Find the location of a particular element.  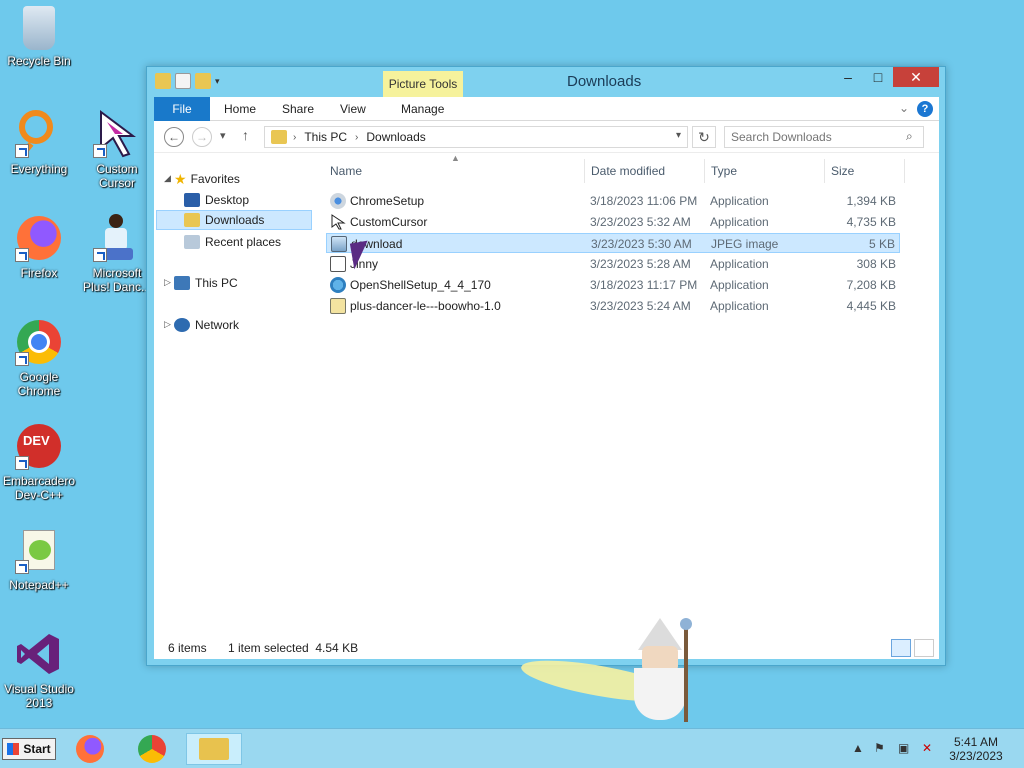

nav-item-recent-places: Recent places is located at coordinates (232, 242).